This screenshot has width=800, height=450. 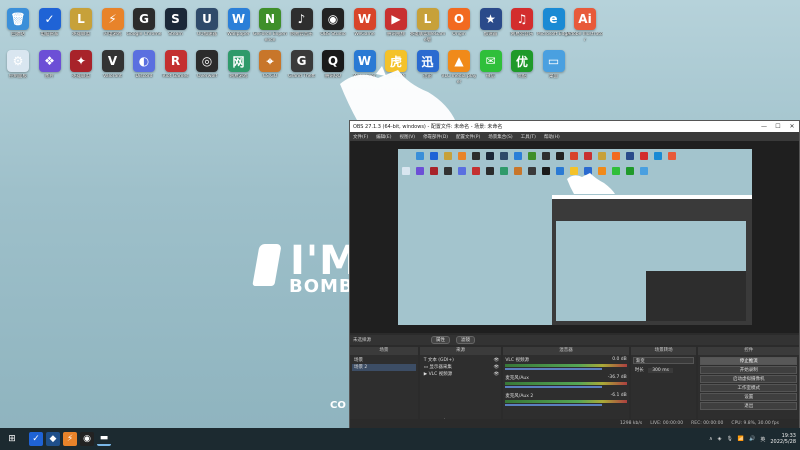 I want to click on taskbar-app-icon: ⚡, so click(x=70, y=439).